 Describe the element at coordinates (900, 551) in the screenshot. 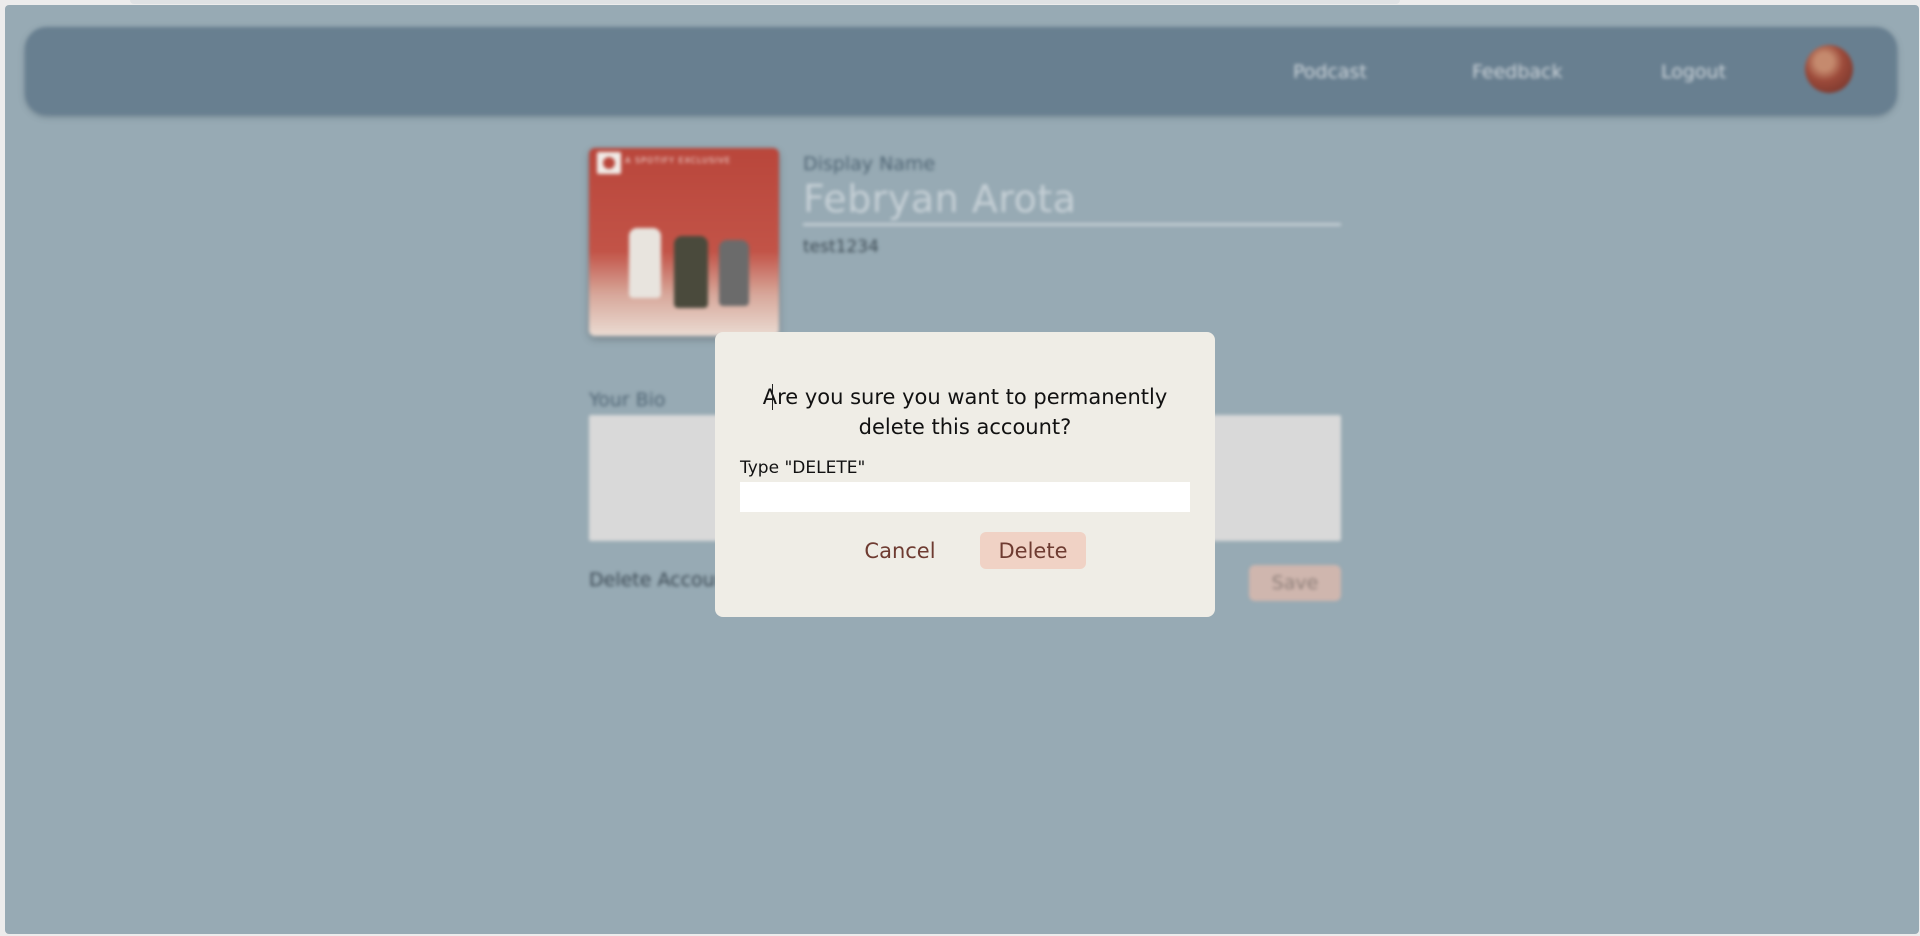

I see `cancel-button: Cancel` at that location.